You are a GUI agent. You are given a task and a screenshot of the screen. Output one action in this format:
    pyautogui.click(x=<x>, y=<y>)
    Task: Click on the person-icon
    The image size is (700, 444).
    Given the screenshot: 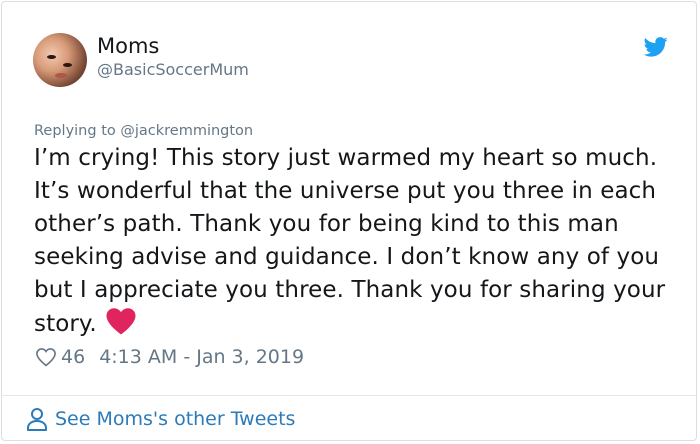 What is the action you would take?
    pyautogui.click(x=37, y=419)
    